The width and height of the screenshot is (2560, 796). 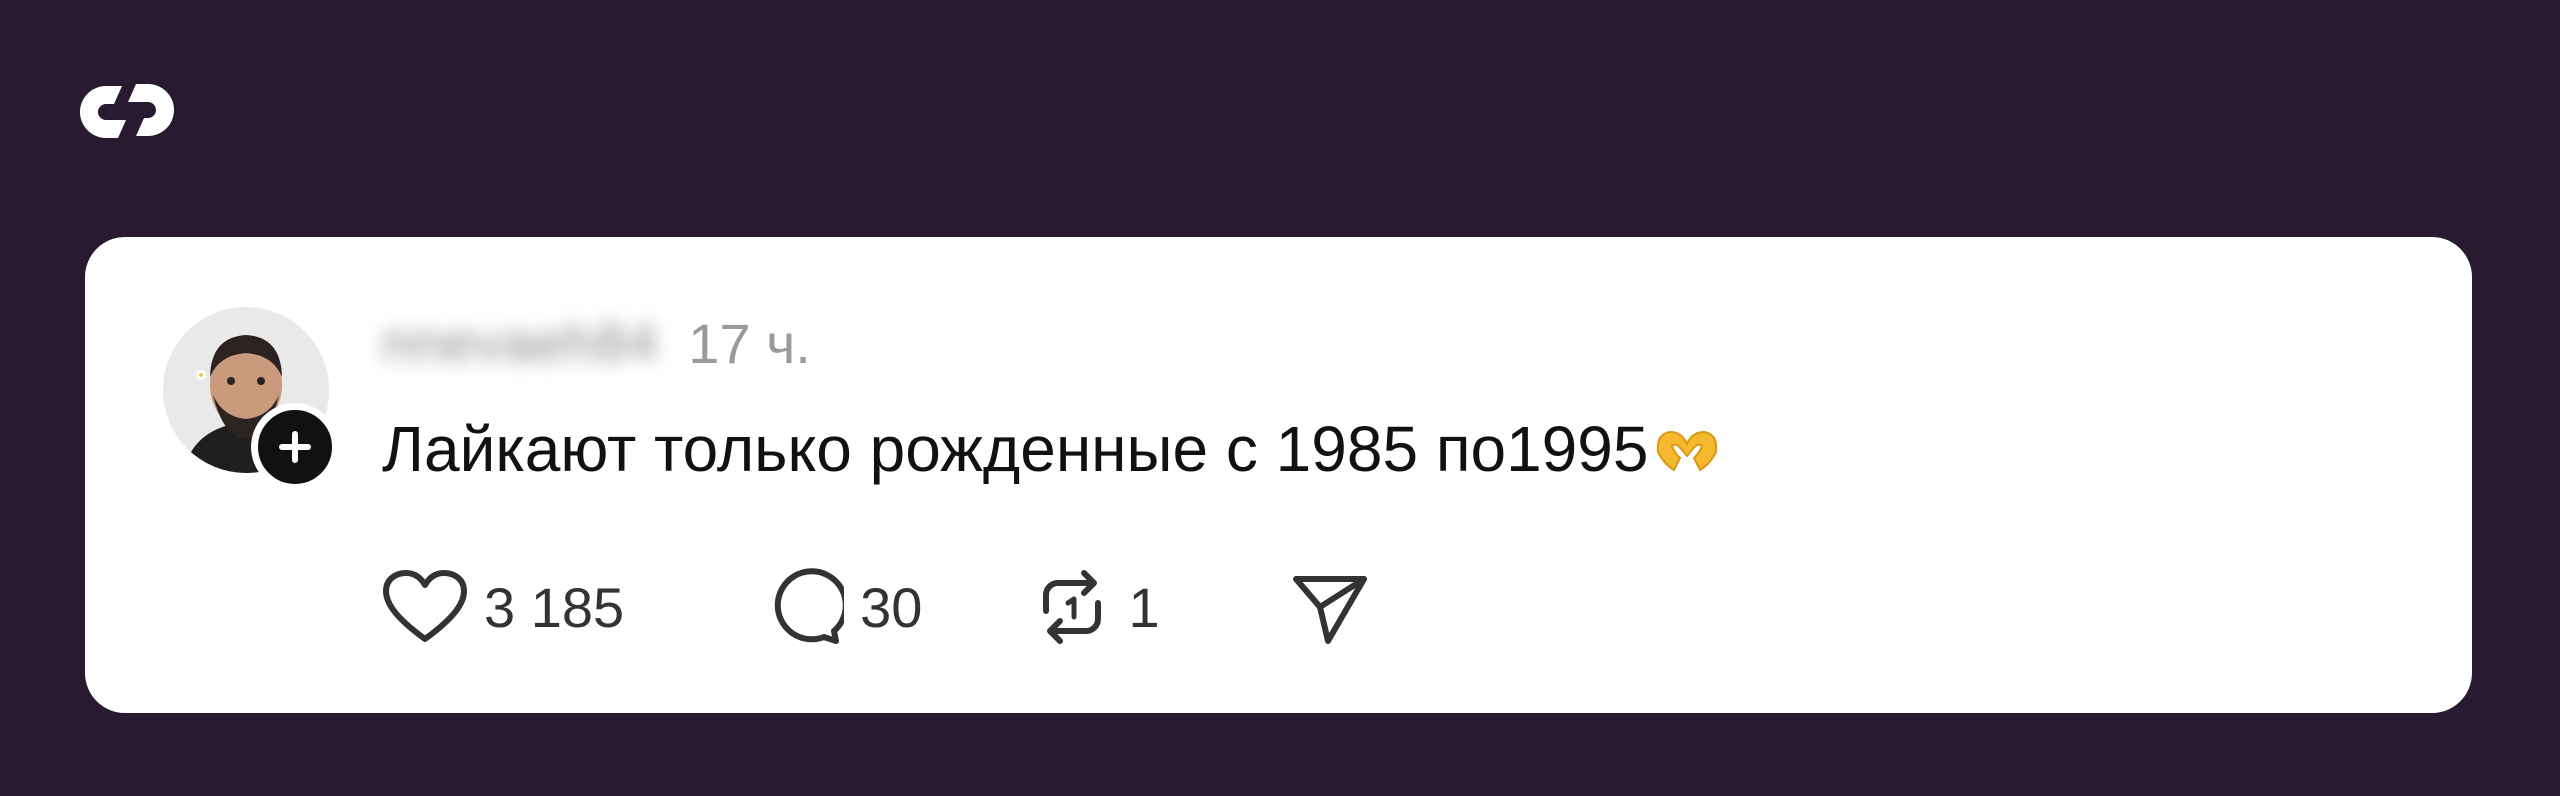 I want to click on like-count: 3 185, so click(x=554, y=607).